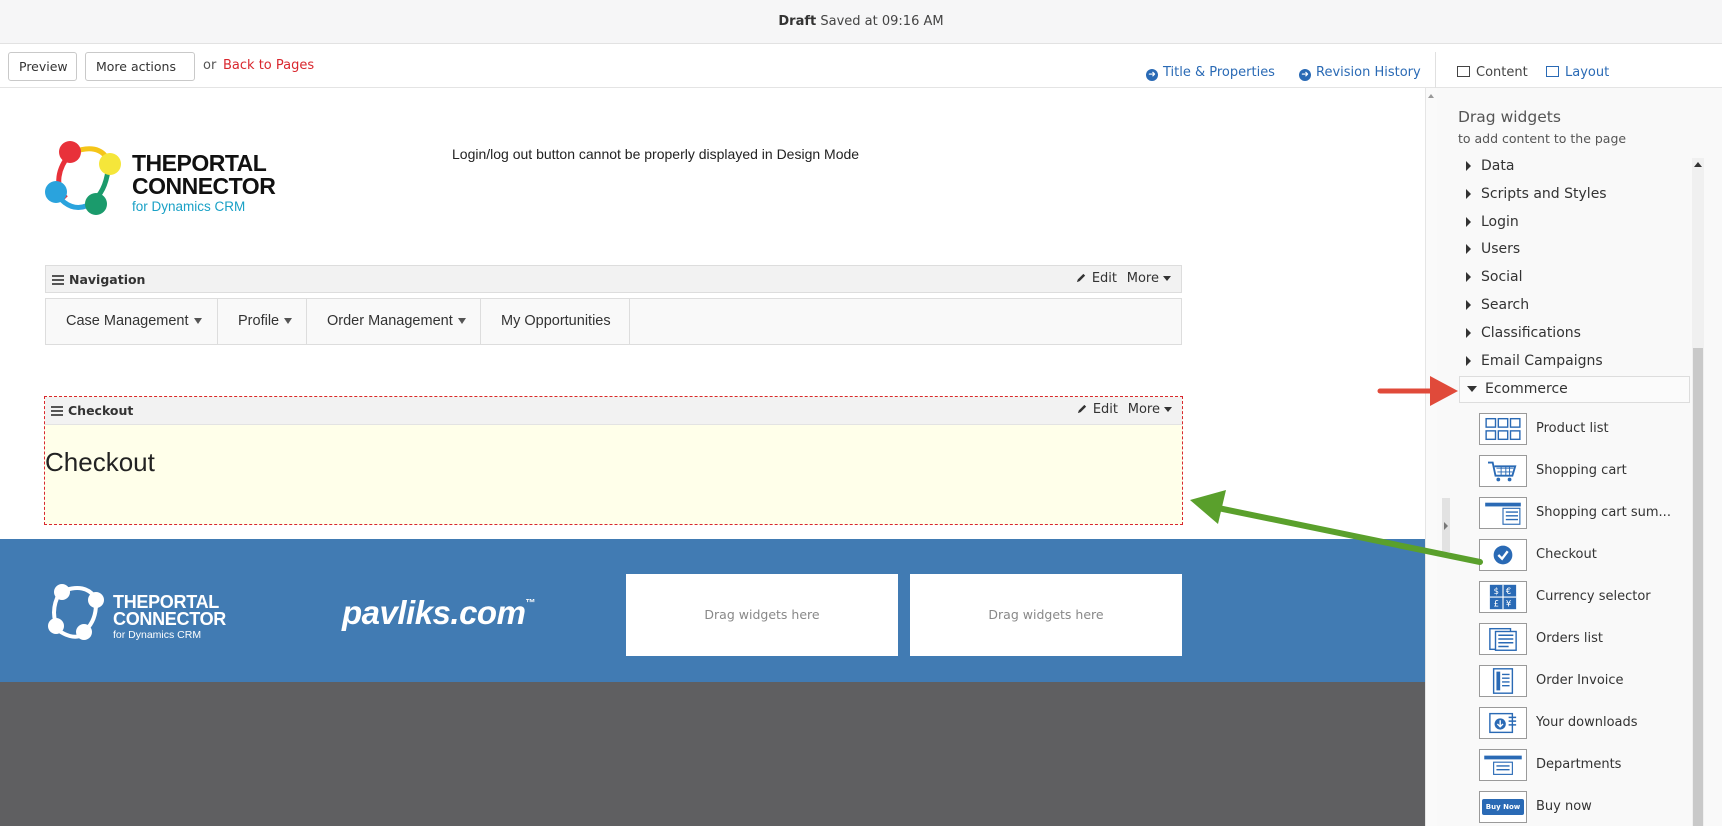 The image size is (1722, 826). Describe the element at coordinates (1501, 249) in the screenshot. I see `category-label: Users` at that location.